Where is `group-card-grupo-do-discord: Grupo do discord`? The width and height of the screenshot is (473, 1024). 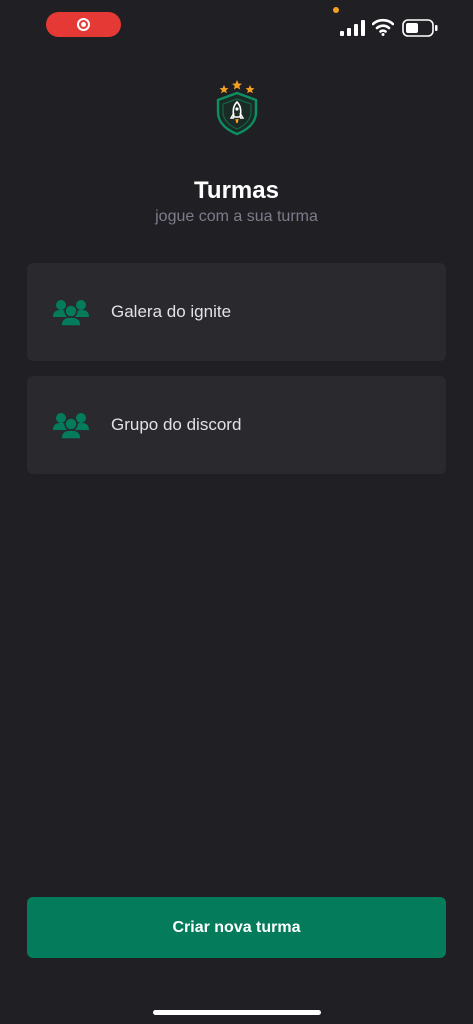 group-card-grupo-do-discord: Grupo do discord is located at coordinates (236, 425).